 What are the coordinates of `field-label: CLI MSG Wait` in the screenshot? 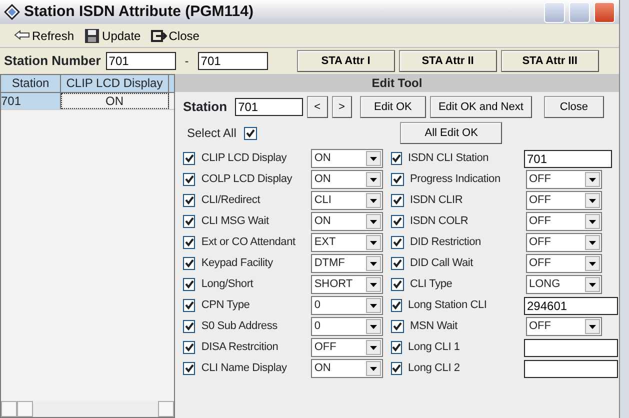 It's located at (235, 222).